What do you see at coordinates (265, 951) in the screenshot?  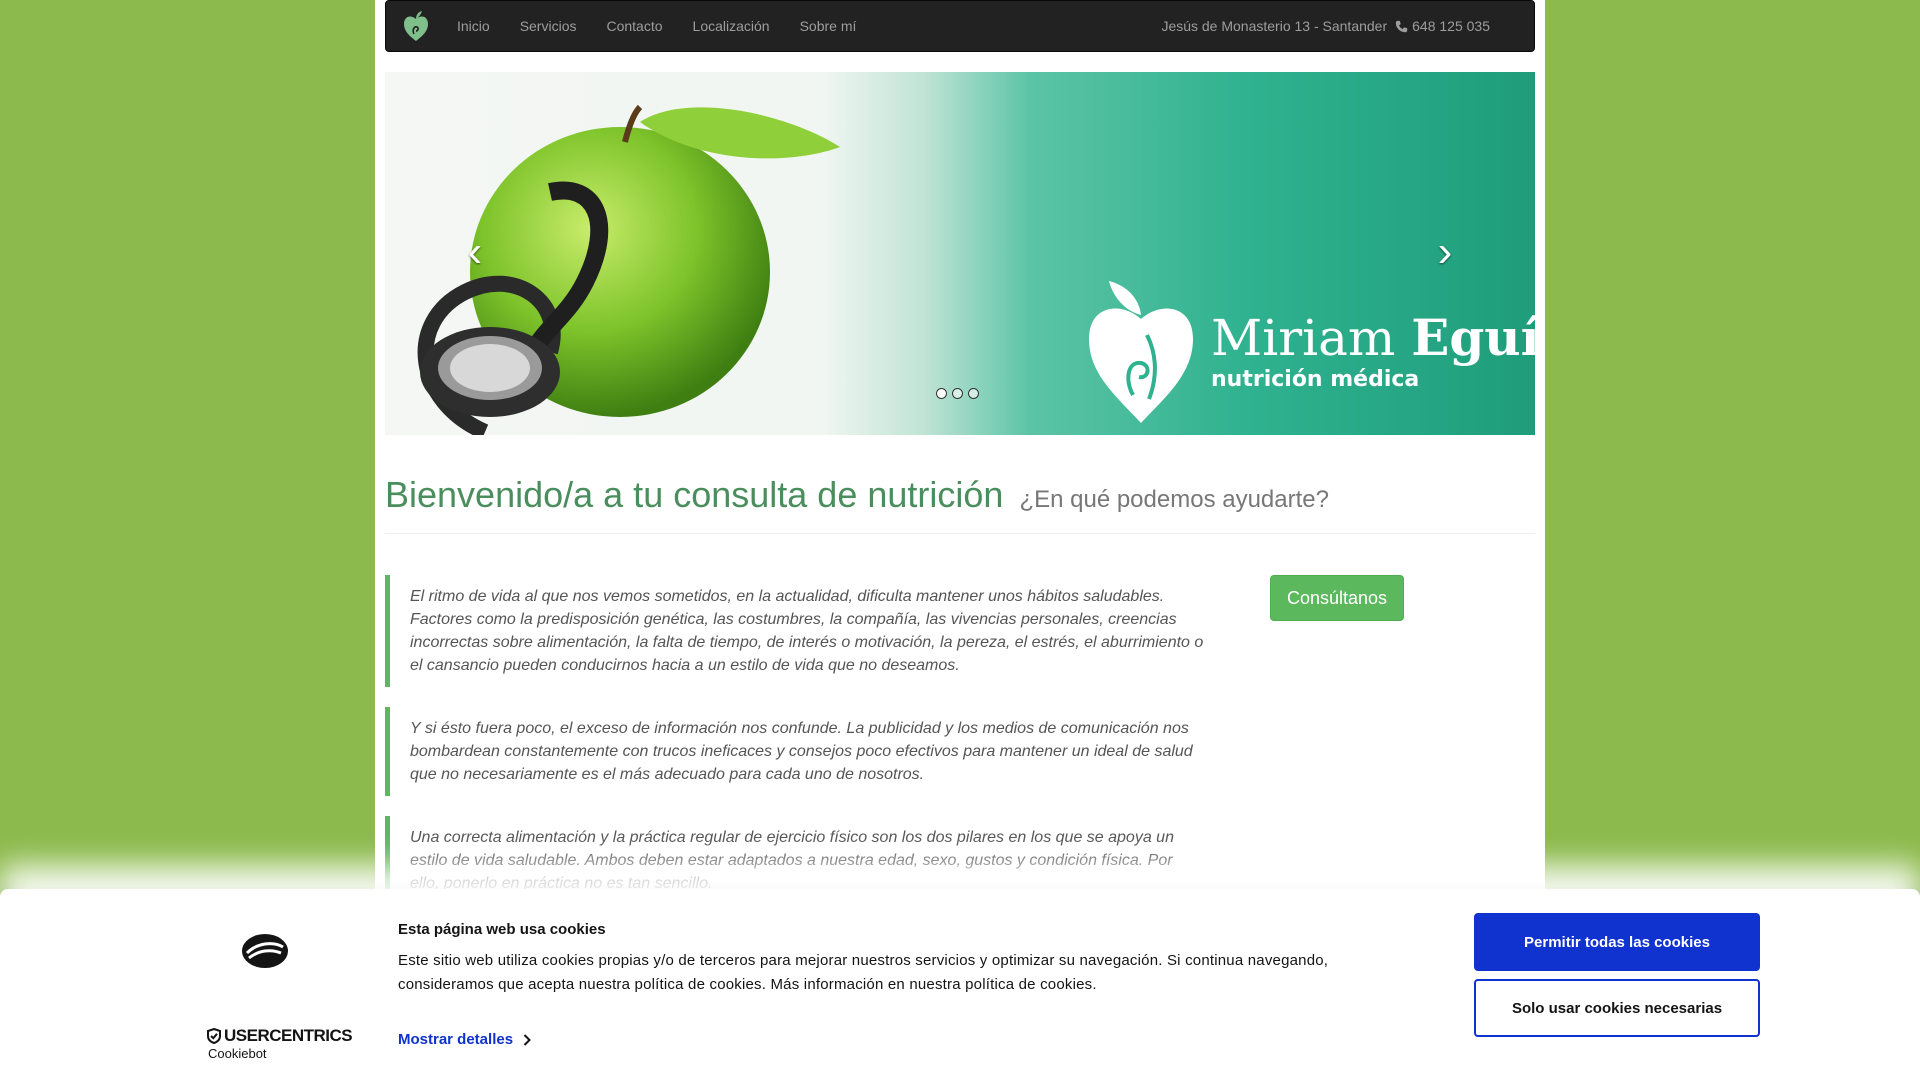 I see `cookiebot-logo-icon` at bounding box center [265, 951].